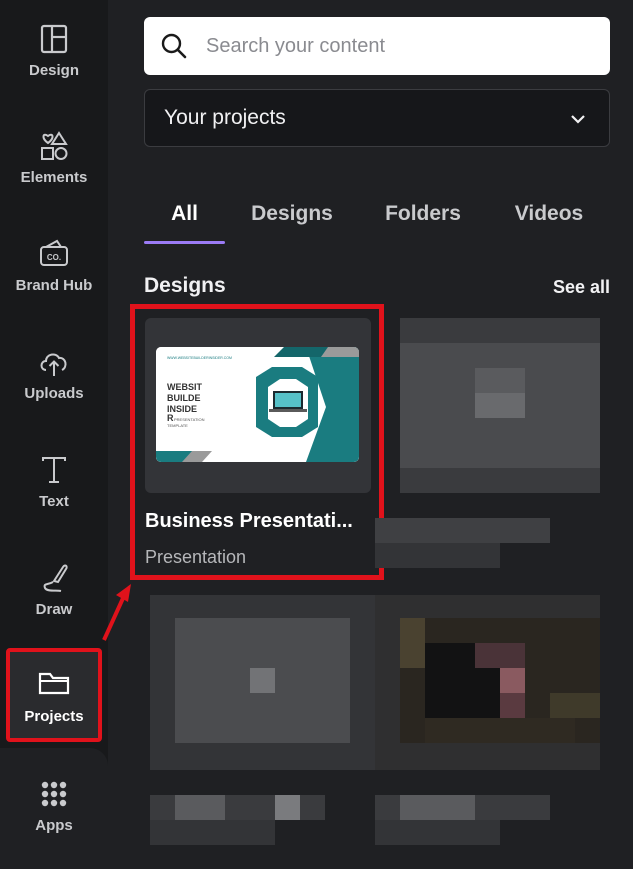 The height and width of the screenshot is (869, 633). Describe the element at coordinates (54, 177) in the screenshot. I see `sidebar-item-label: Elements` at that location.